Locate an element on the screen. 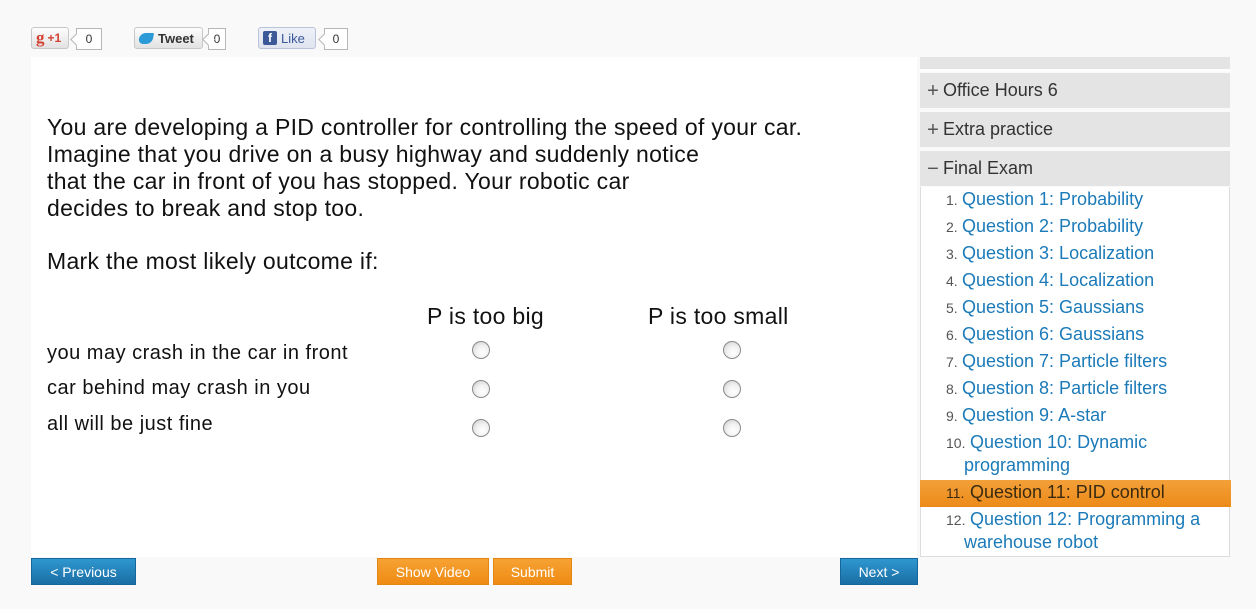 The width and height of the screenshot is (1256, 609). sidebar-question-7: 7. Question 7: Particle filters is located at coordinates (1076, 363).